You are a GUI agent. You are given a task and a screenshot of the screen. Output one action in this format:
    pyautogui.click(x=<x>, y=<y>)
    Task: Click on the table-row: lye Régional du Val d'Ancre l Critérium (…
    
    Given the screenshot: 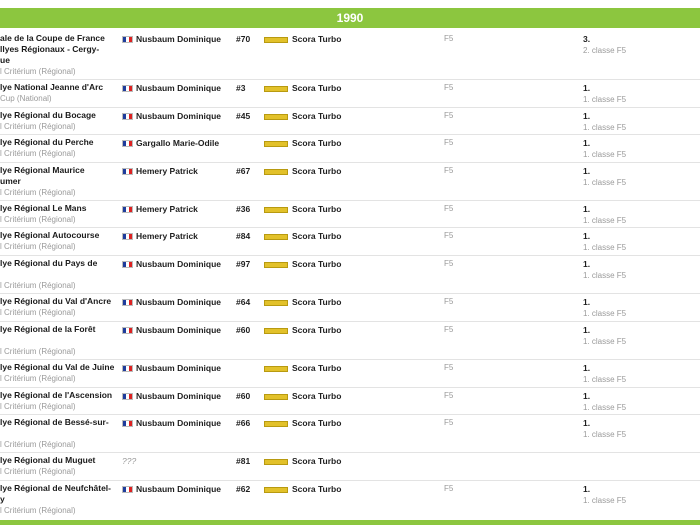 What is the action you would take?
    pyautogui.click(x=350, y=307)
    